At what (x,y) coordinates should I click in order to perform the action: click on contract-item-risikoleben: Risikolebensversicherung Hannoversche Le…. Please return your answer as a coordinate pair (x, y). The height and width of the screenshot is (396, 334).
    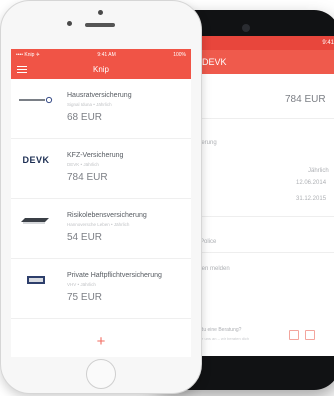
    Looking at the image, I should click on (101, 229).